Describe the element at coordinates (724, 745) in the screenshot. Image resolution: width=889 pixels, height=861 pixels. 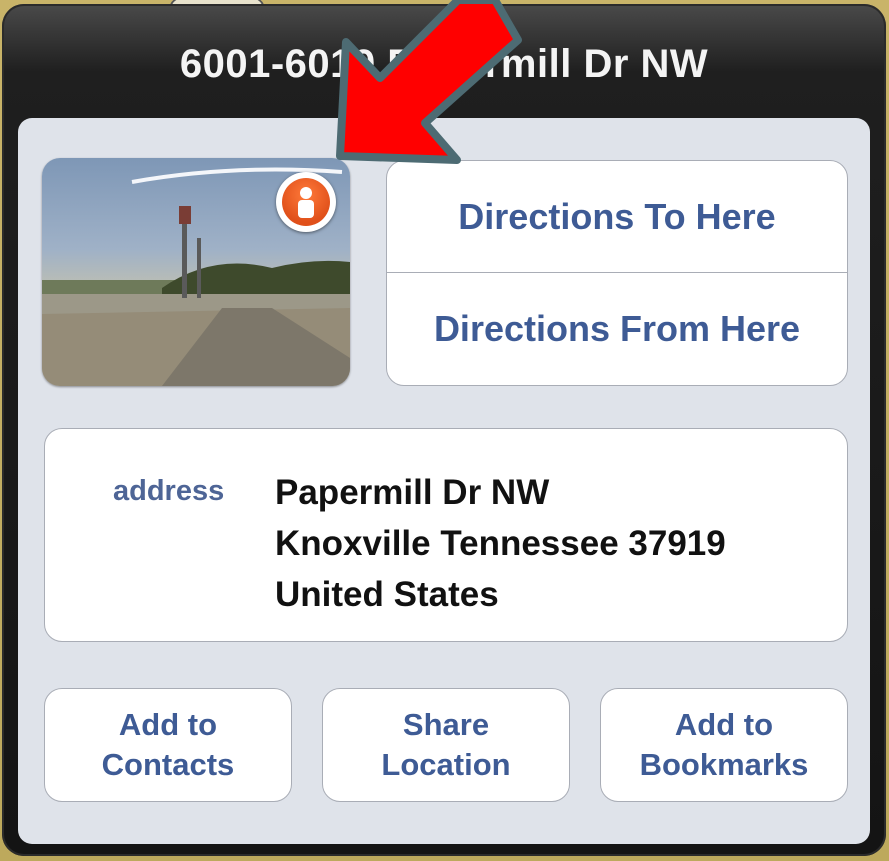
I see `add-to-bookmarks-button: Add to Bookmarks` at that location.